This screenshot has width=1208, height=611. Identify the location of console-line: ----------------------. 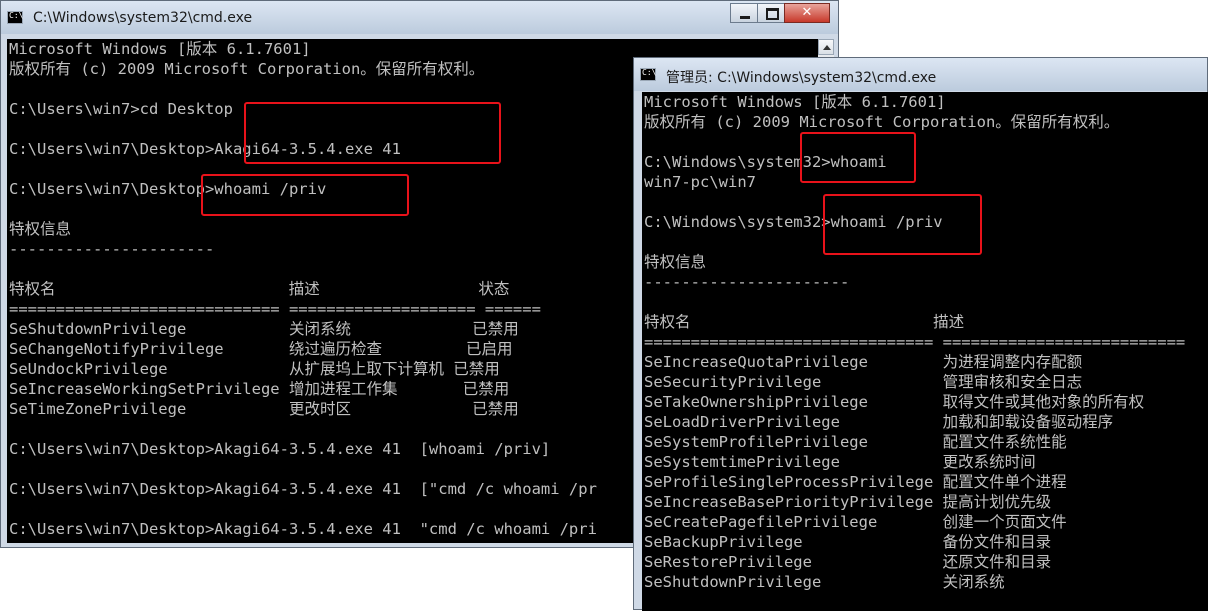
(747, 282).